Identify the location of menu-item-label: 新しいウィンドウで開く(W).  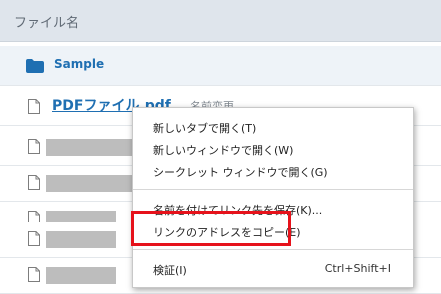
(223, 150).